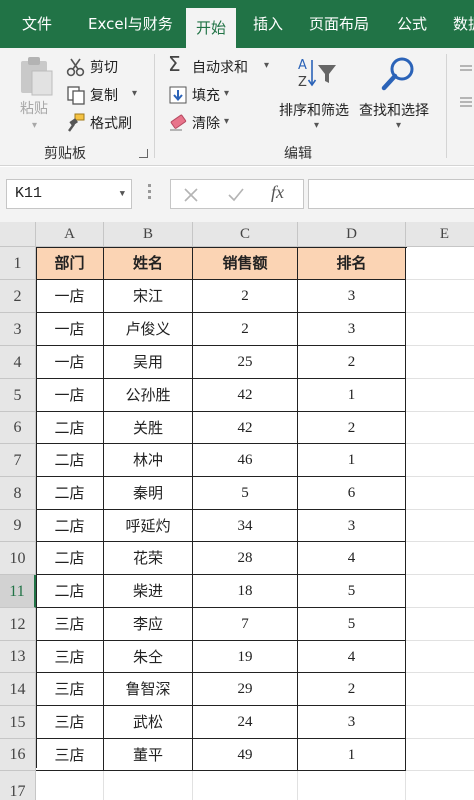 Image resolution: width=474 pixels, height=800 pixels. Describe the element at coordinates (245, 722) in the screenshot. I see `table-cell: 24` at that location.